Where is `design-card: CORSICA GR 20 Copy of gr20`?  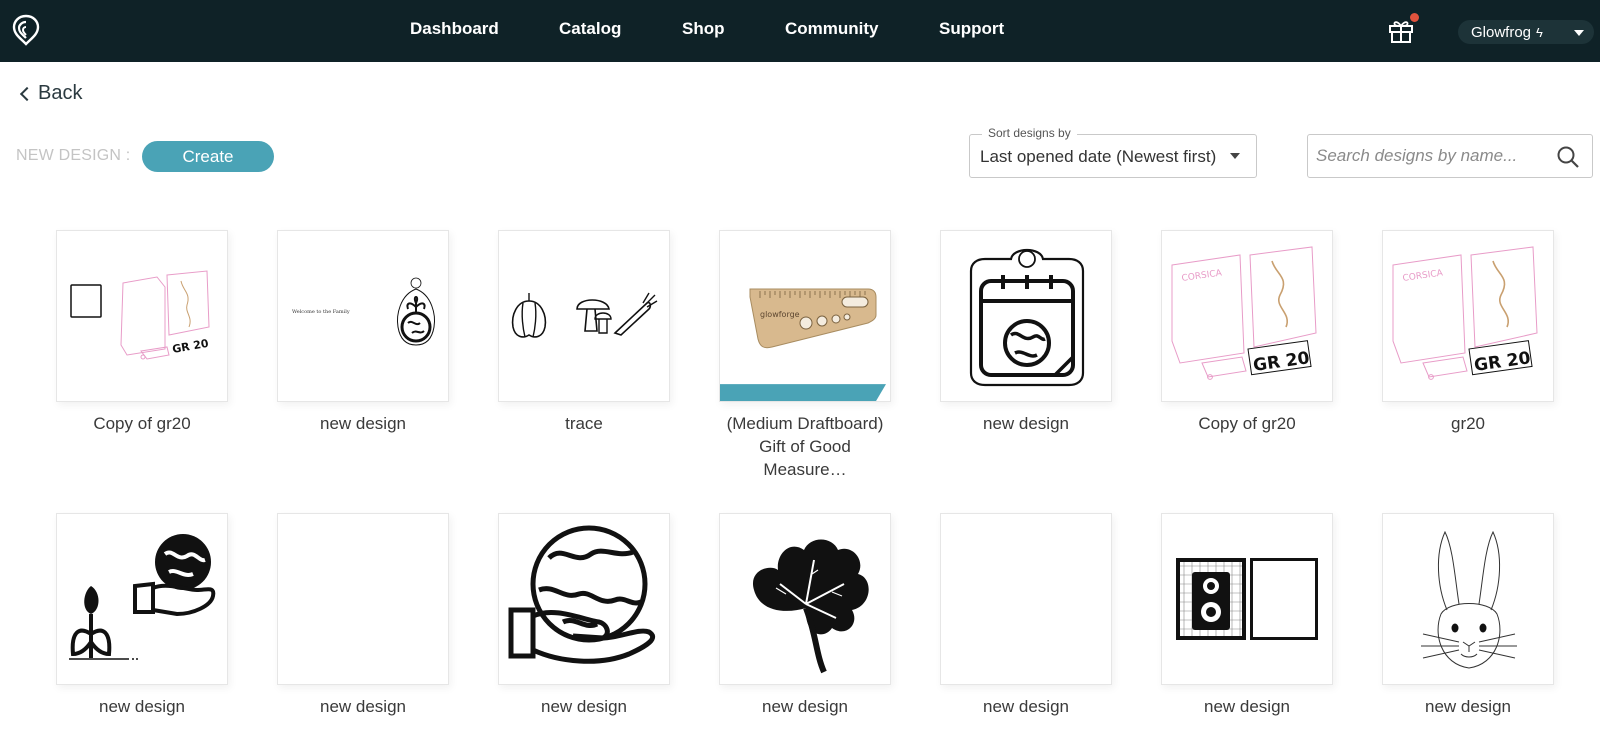 design-card: CORSICA GR 20 Copy of gr20 is located at coordinates (1247, 332).